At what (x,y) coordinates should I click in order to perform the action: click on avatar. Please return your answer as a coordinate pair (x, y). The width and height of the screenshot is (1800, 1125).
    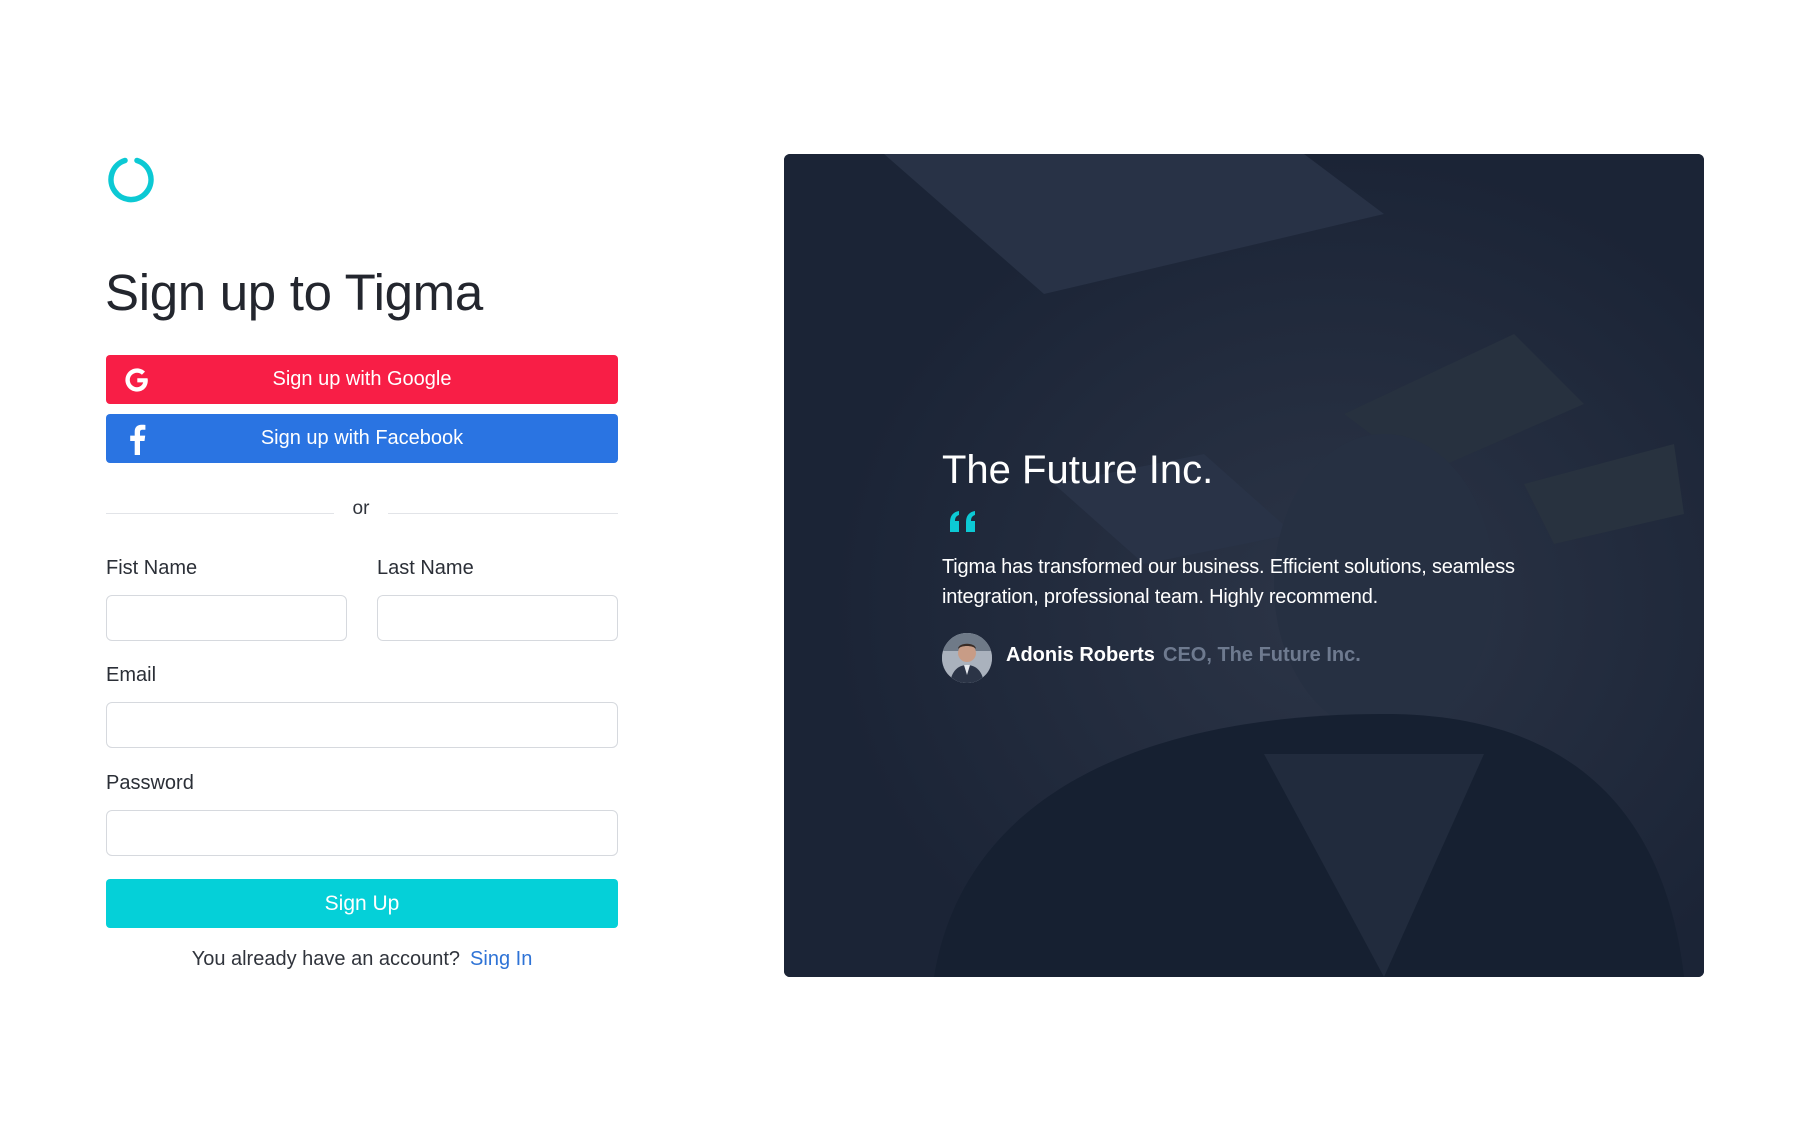
    Looking at the image, I should click on (967, 658).